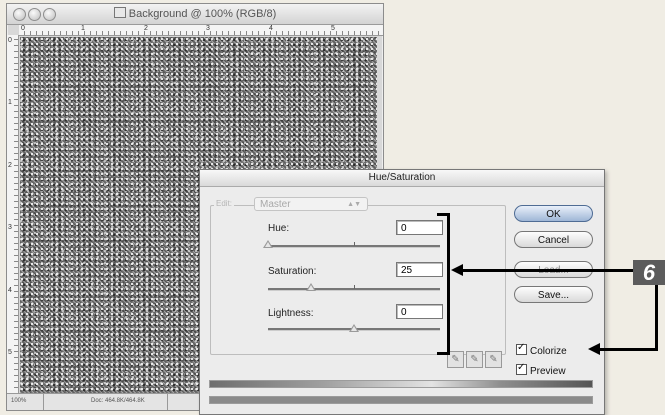  I want to click on document-titlebar: Background @ 100% (RGB/8), so click(195, 14).